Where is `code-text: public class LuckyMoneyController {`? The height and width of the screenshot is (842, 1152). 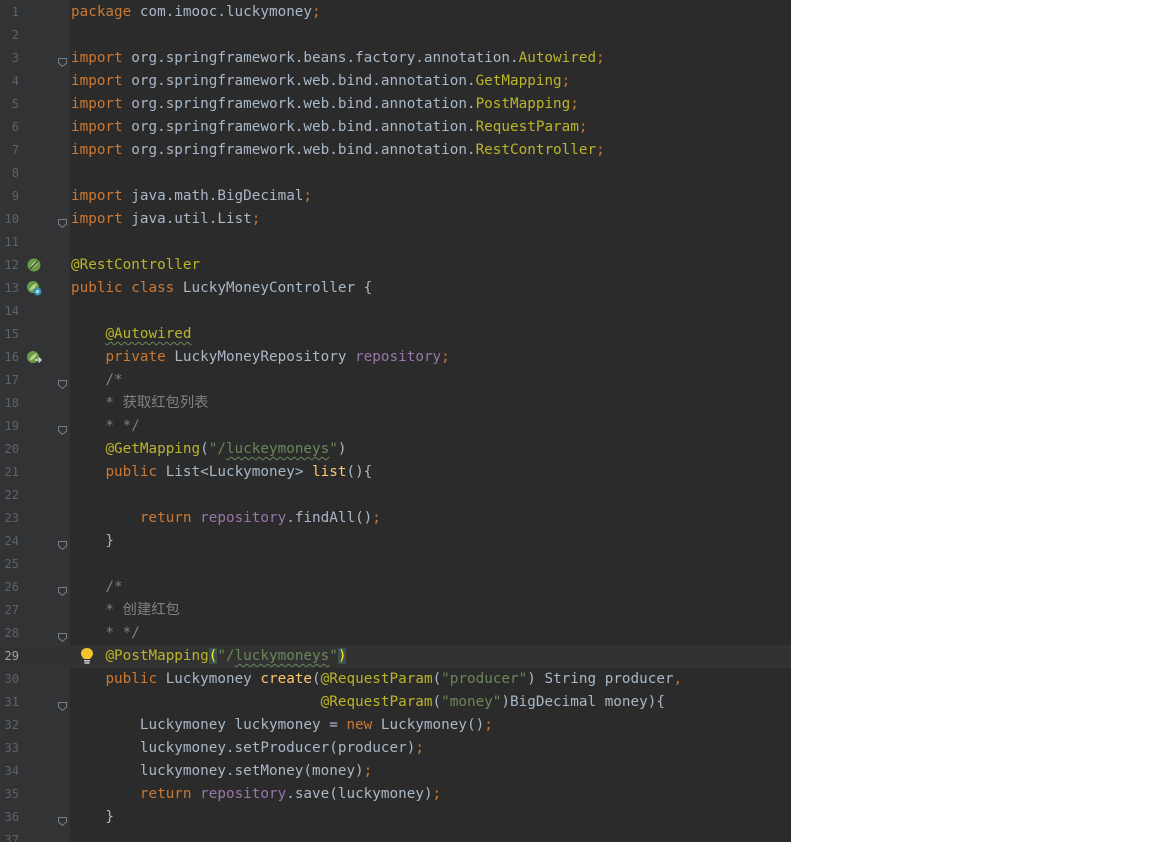
code-text: public class LuckyMoneyController { is located at coordinates (221, 288).